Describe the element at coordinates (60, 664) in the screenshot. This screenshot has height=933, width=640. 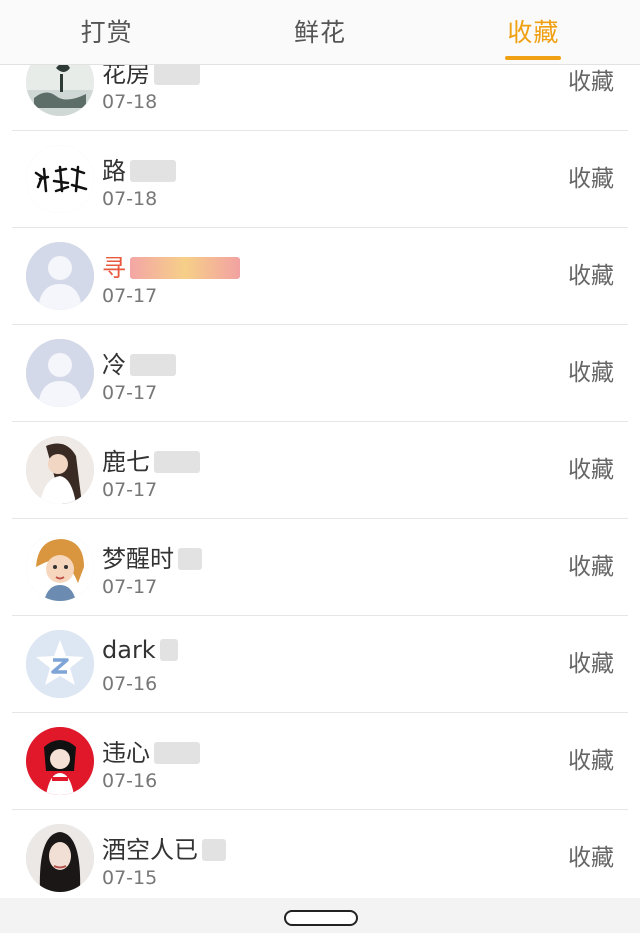
I see `qq-star-avatar` at that location.